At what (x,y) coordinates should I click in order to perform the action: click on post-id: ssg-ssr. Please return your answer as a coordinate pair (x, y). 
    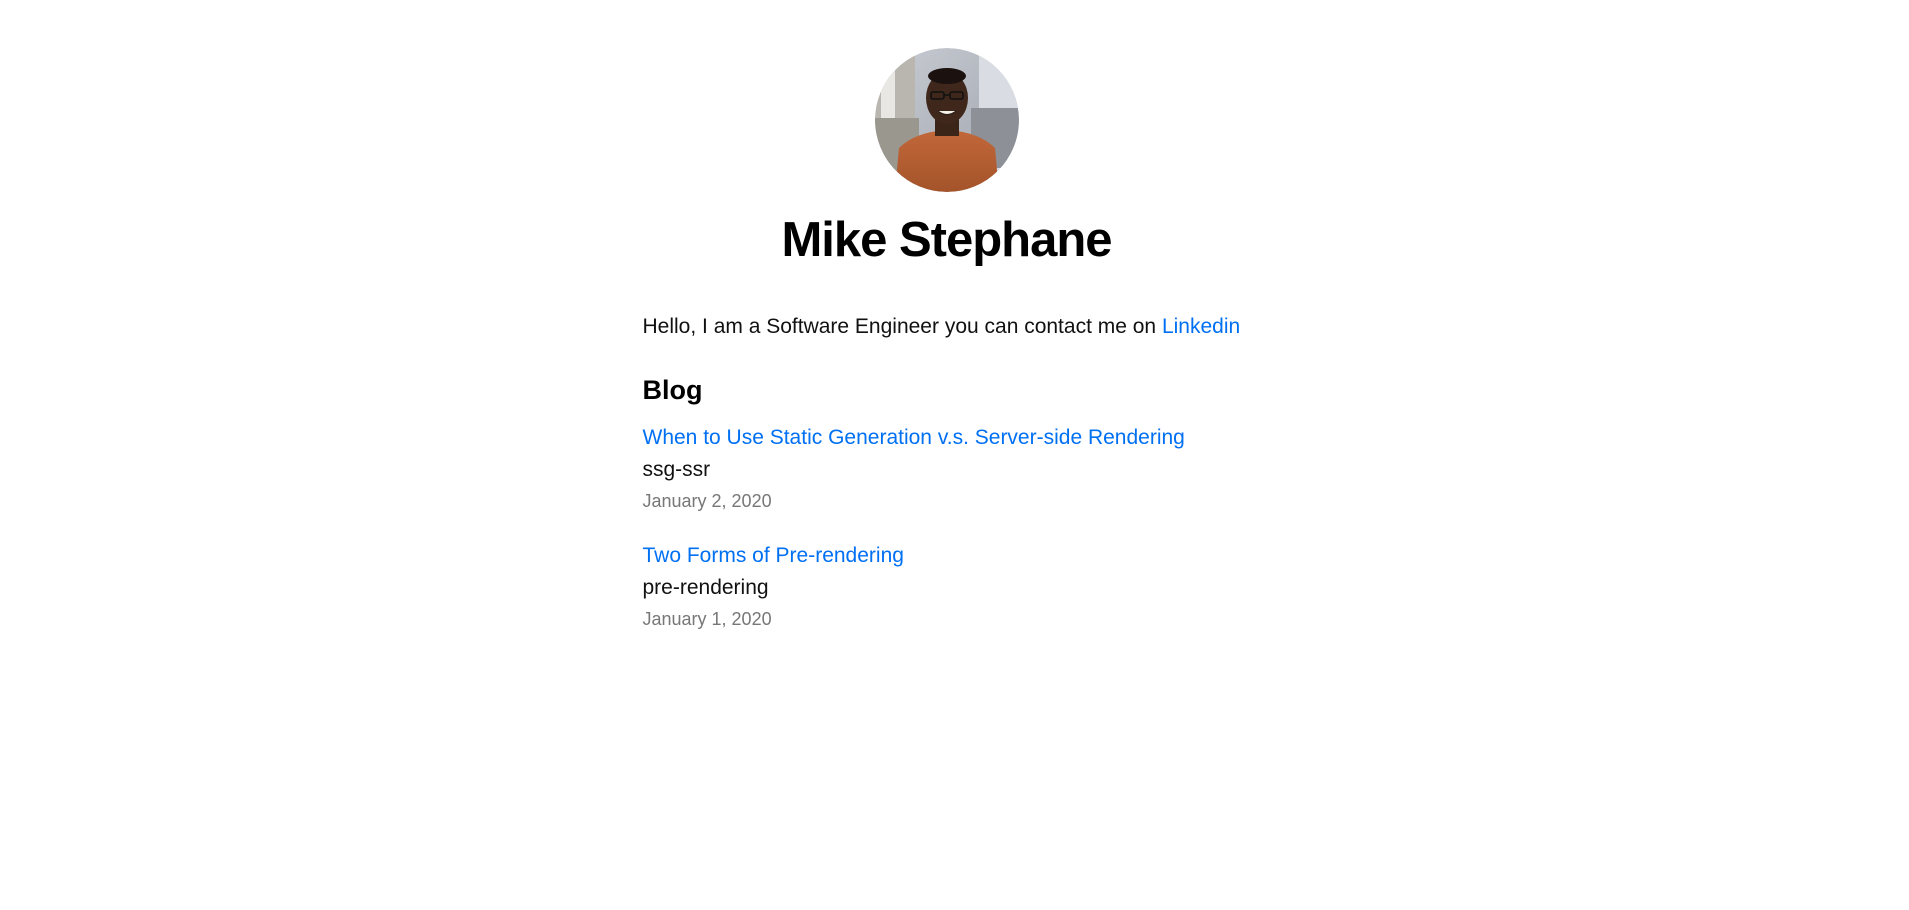
    Looking at the image, I should click on (676, 469).